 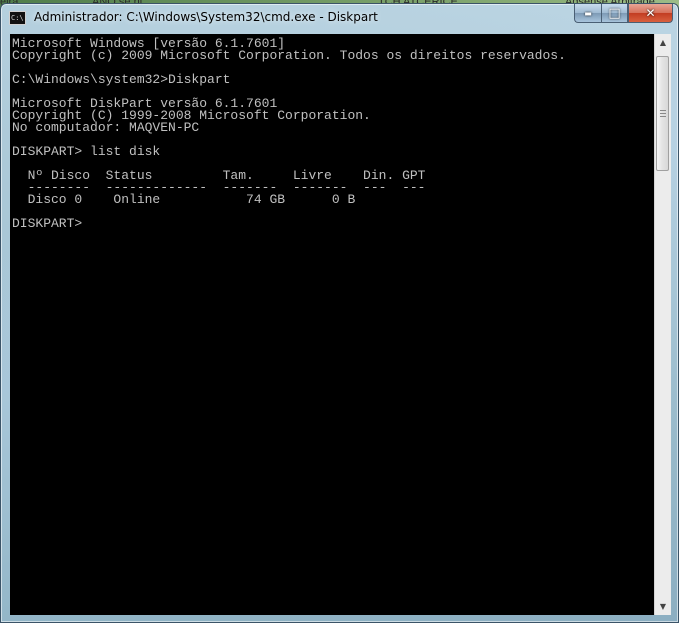 What do you see at coordinates (184, 199) in the screenshot?
I see `console-line: Disco 0 Online 74 GB 0 B` at bounding box center [184, 199].